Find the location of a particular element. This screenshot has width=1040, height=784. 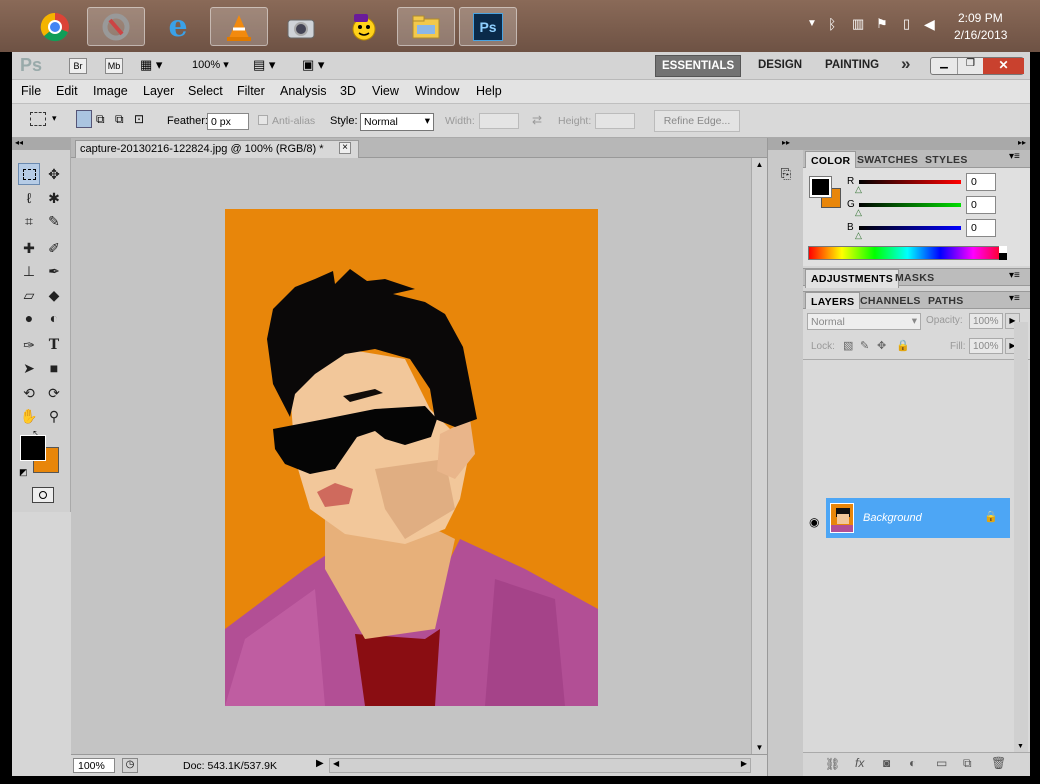

chrome-icon is located at coordinates (55, 26).